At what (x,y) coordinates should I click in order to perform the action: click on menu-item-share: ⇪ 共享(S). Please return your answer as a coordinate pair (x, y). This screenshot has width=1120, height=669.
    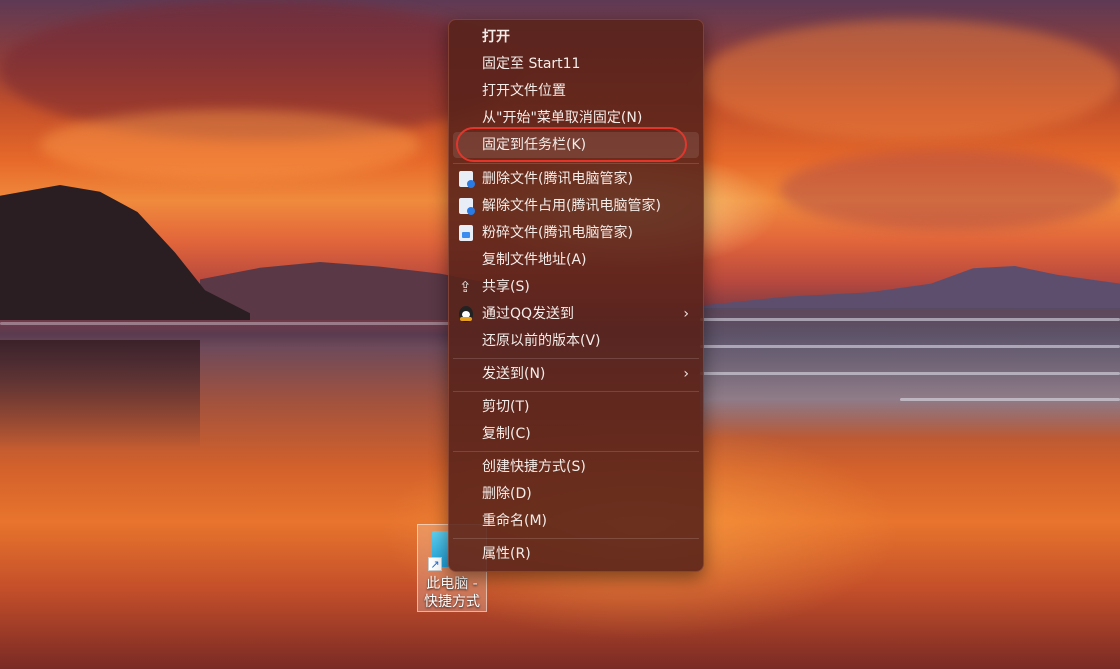
    Looking at the image, I should click on (576, 287).